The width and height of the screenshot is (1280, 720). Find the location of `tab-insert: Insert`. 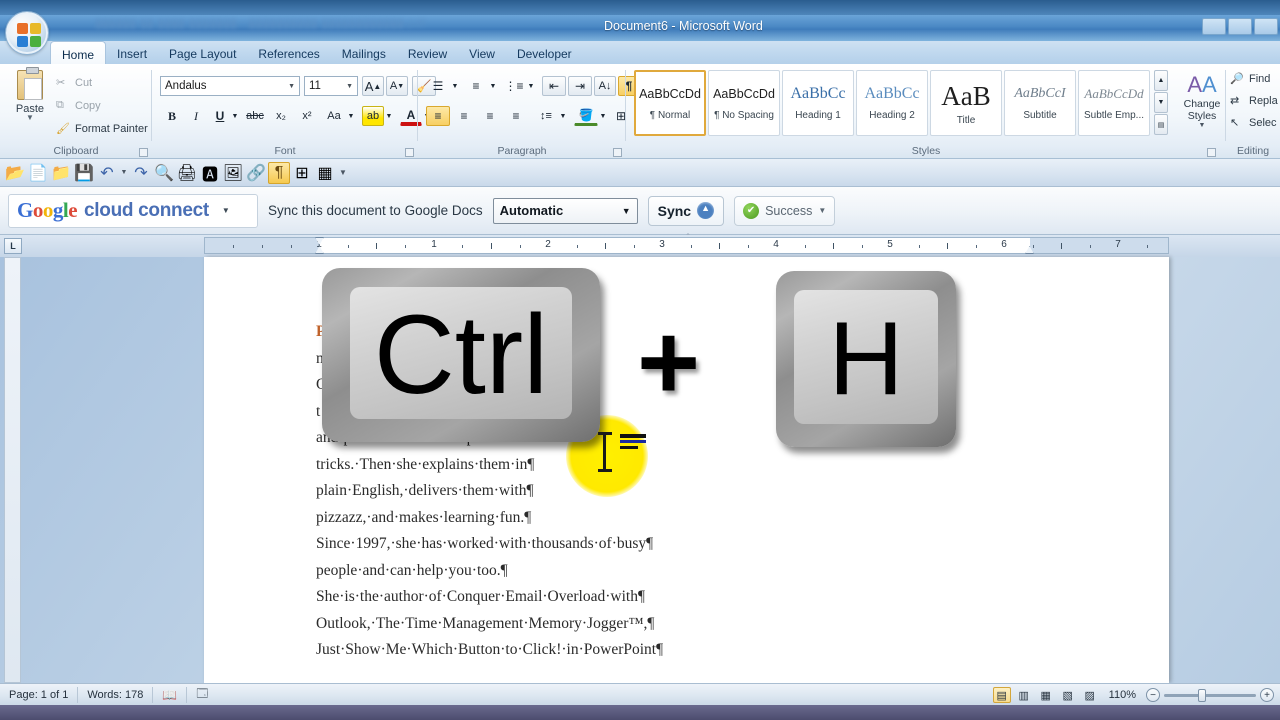

tab-insert: Insert is located at coordinates (132, 53).